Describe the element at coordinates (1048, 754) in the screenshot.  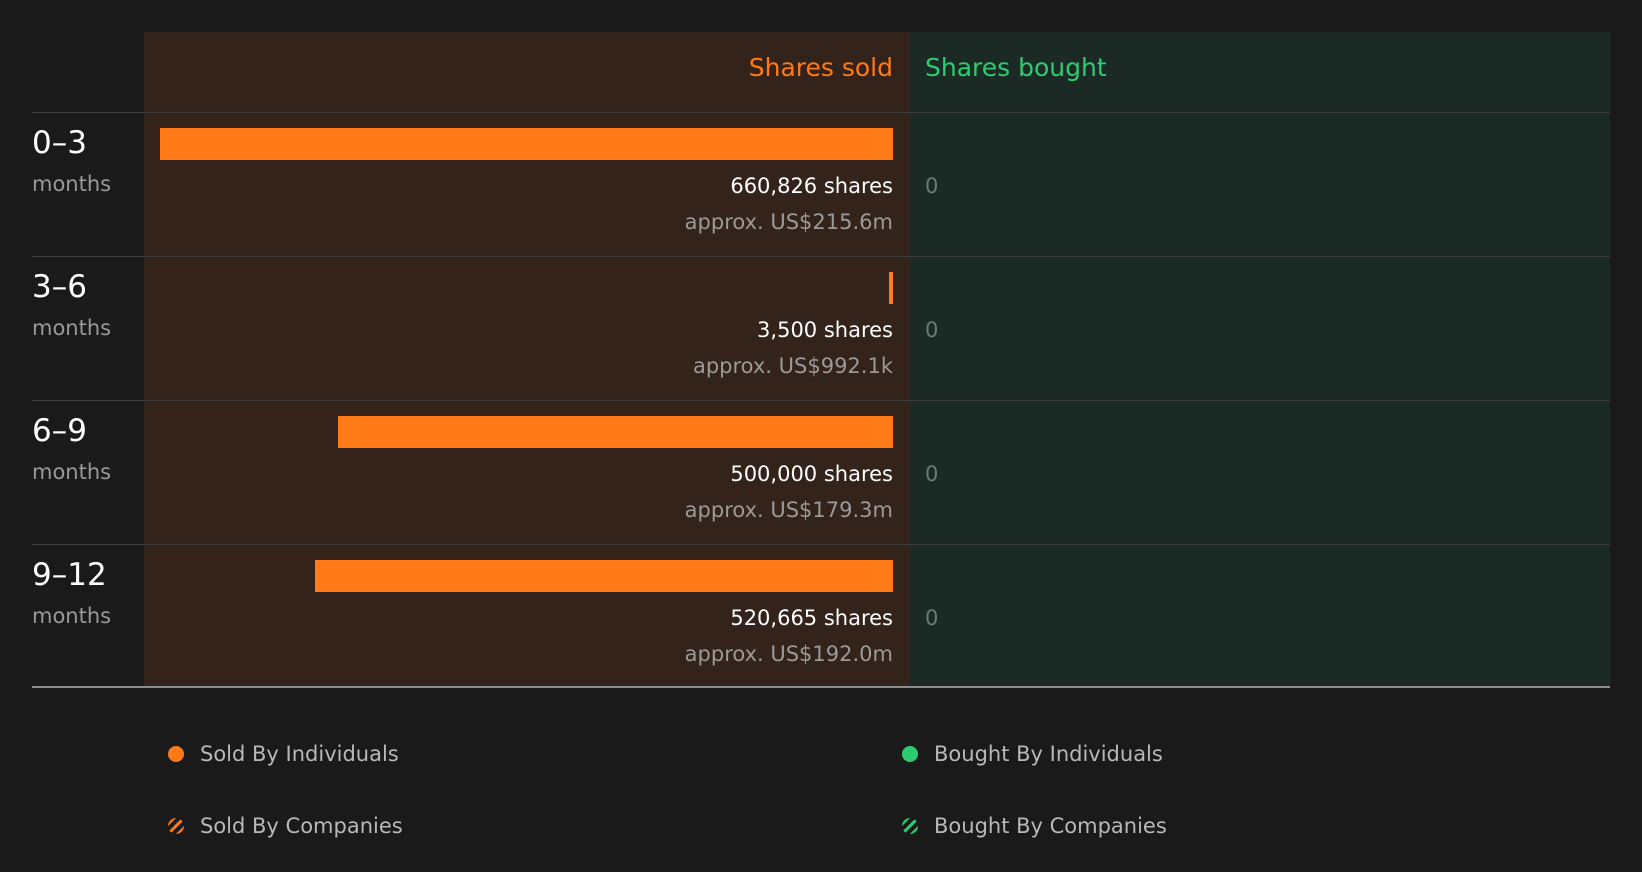
I see `legend-label: Bought By Individuals` at that location.